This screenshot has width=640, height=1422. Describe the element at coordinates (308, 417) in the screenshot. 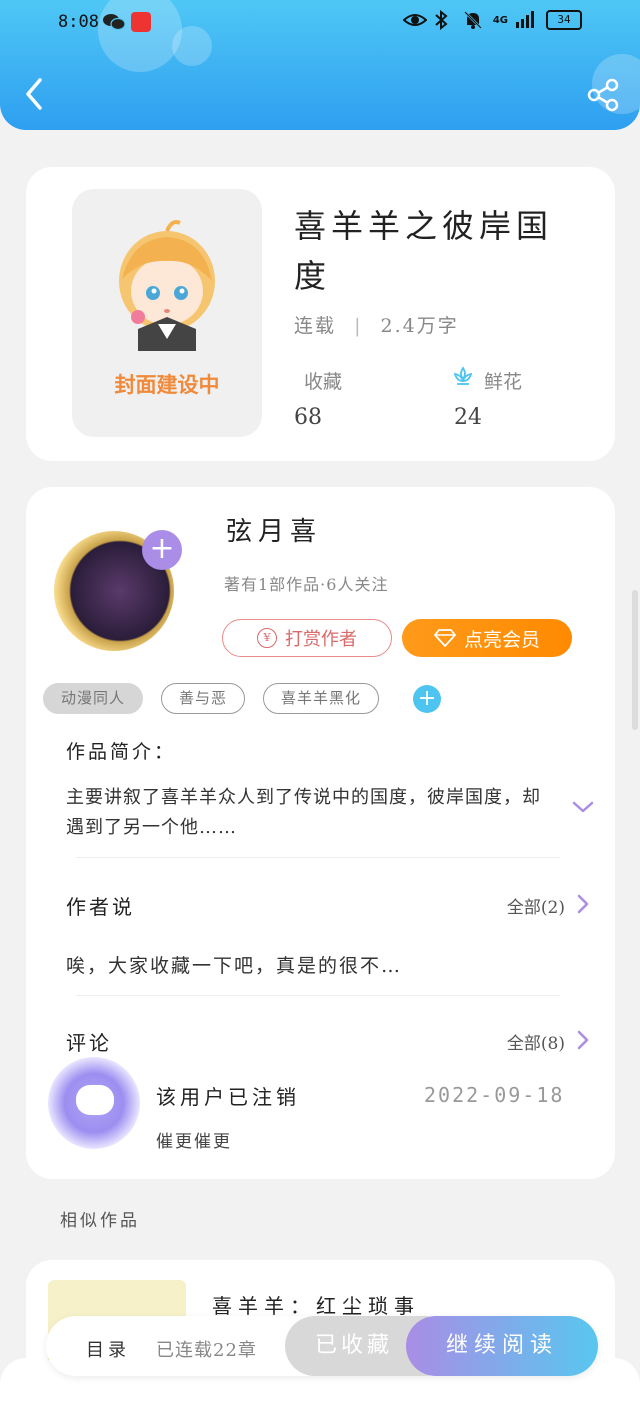

I see `favorites-count: 68` at that location.